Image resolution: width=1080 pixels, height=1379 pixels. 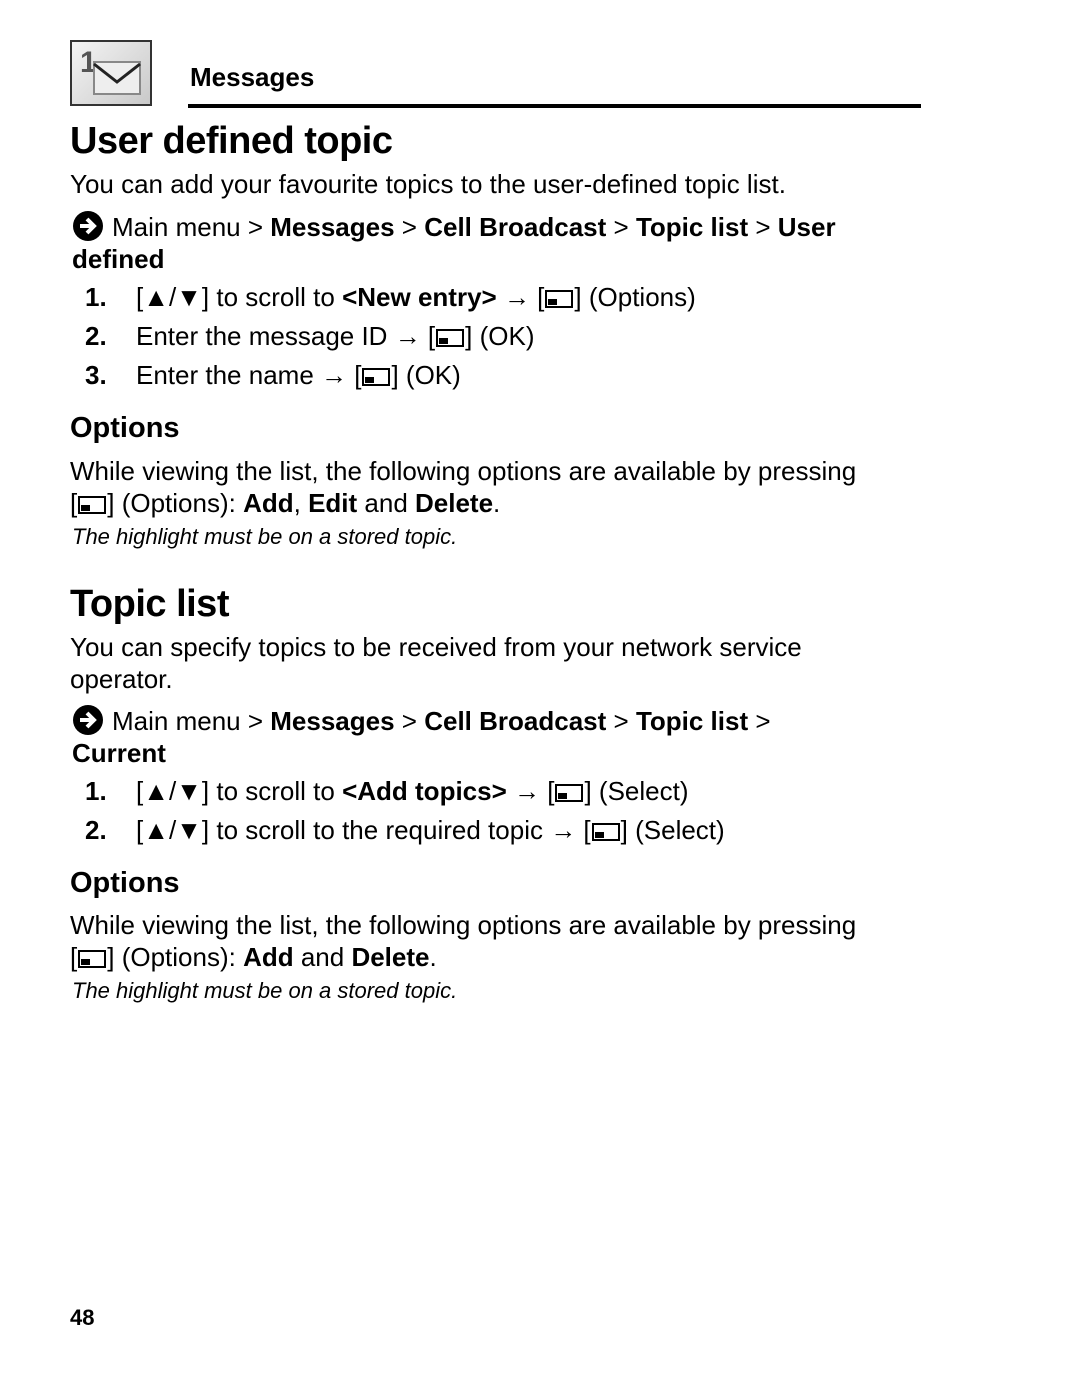 What do you see at coordinates (253, 957) in the screenshot?
I see `options-list: [] (Options): Add and Delete.` at bounding box center [253, 957].